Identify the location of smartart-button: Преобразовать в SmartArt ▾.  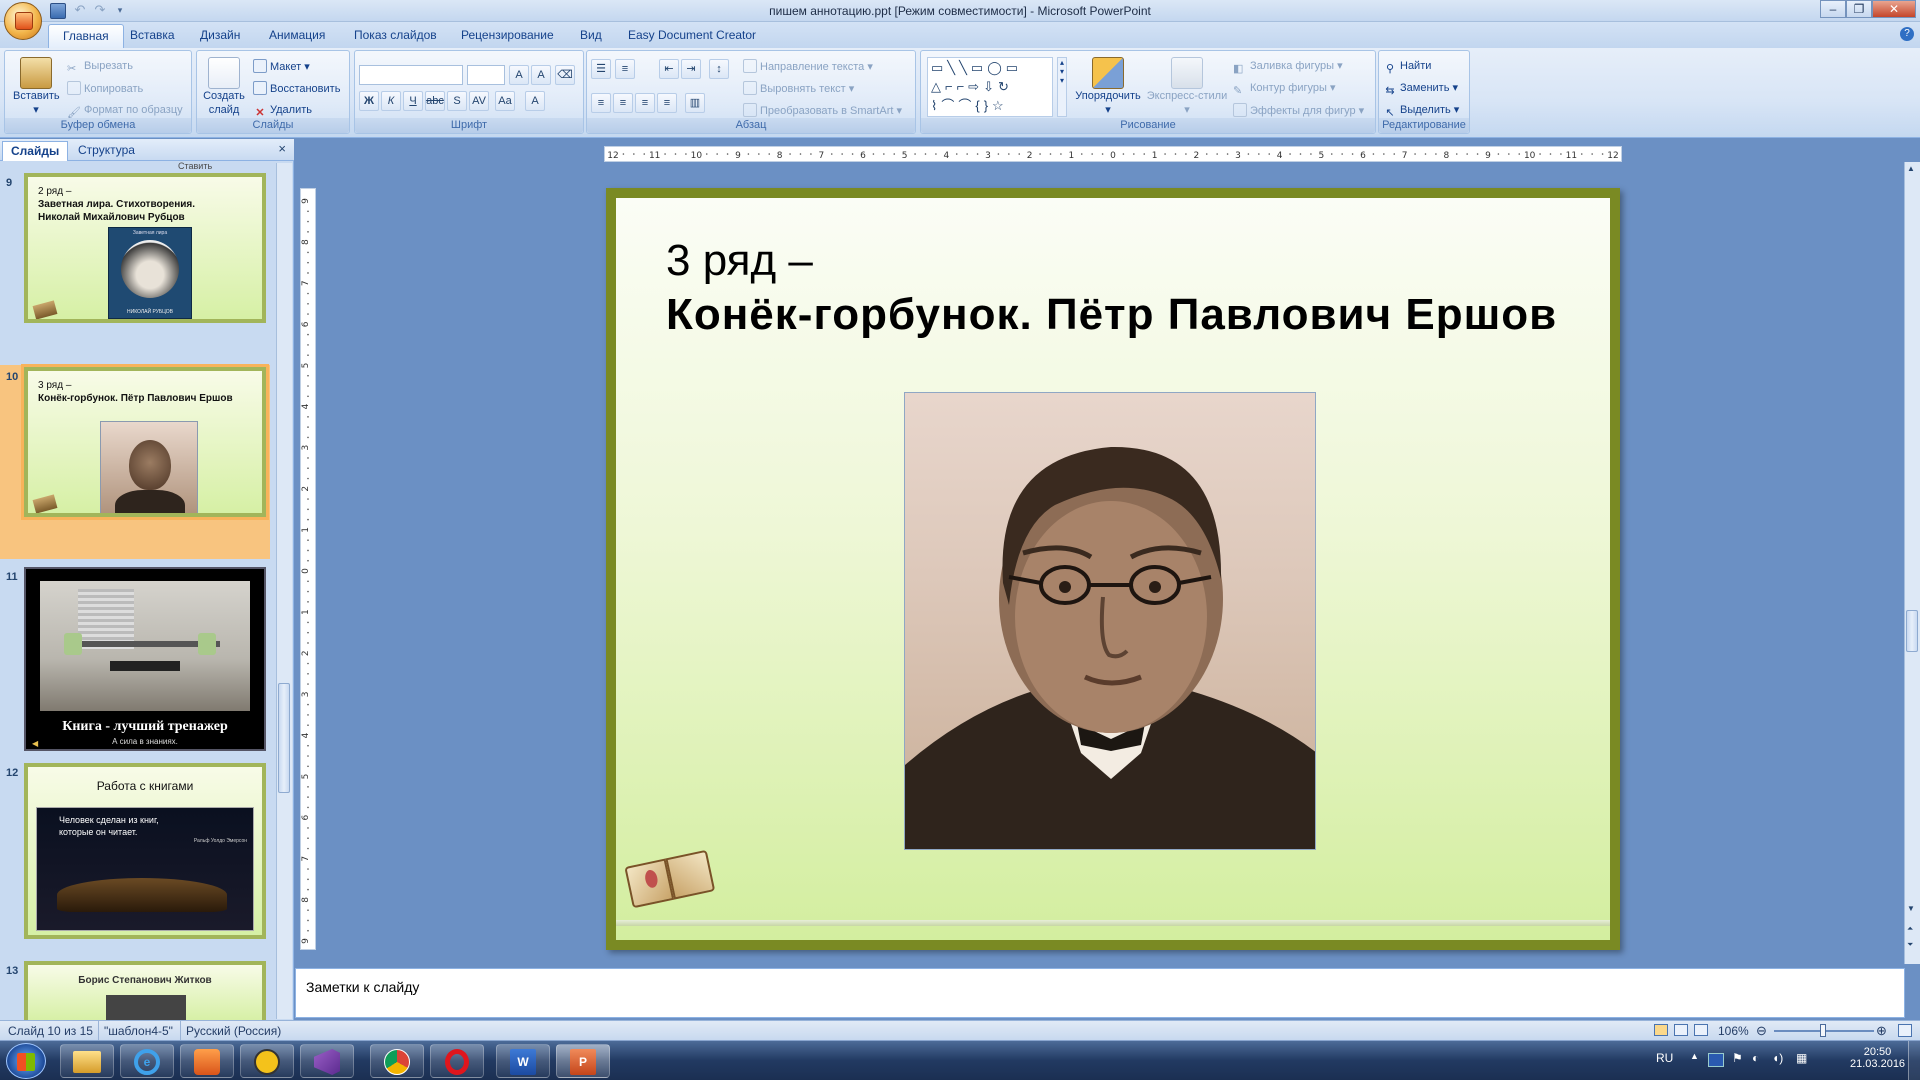
(822, 110).